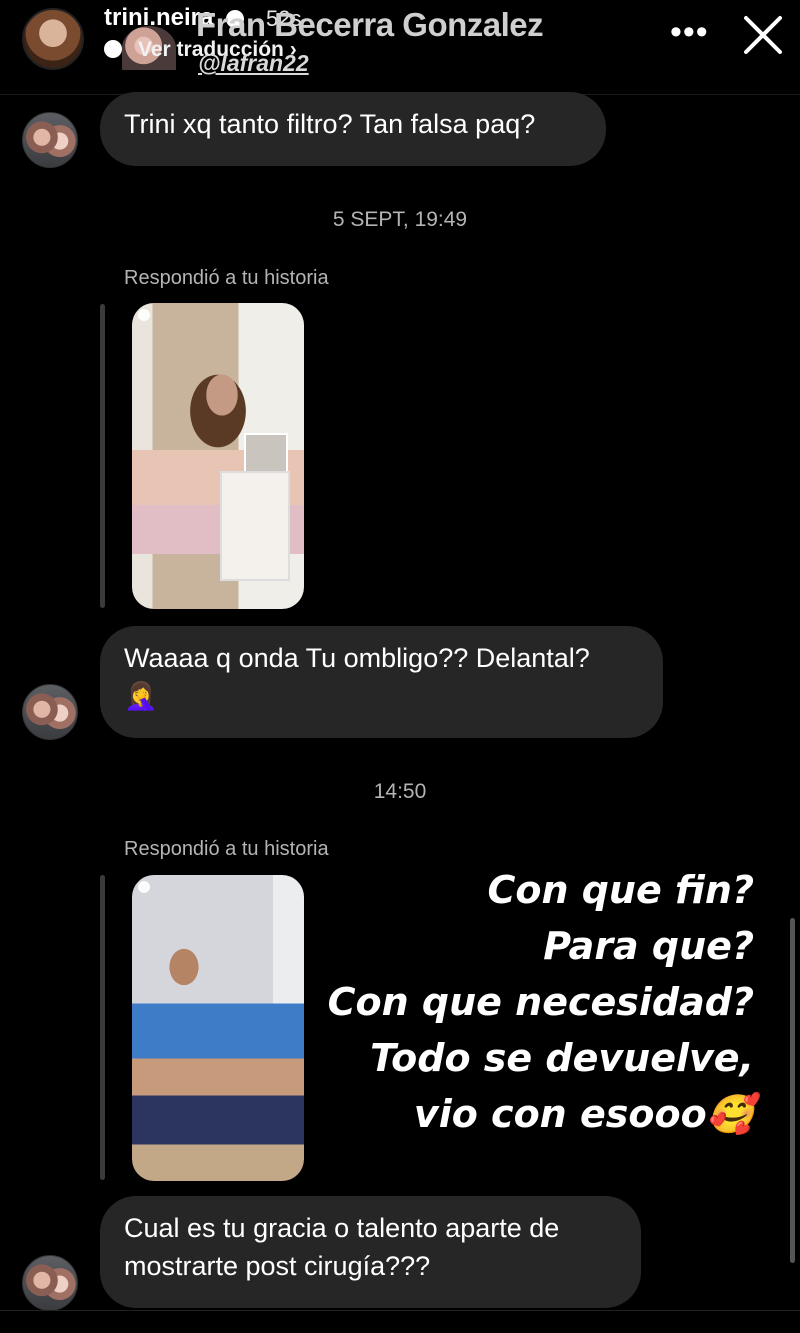 This screenshot has height=1333, width=800. Describe the element at coordinates (763, 35) in the screenshot. I see `close-icon` at that location.